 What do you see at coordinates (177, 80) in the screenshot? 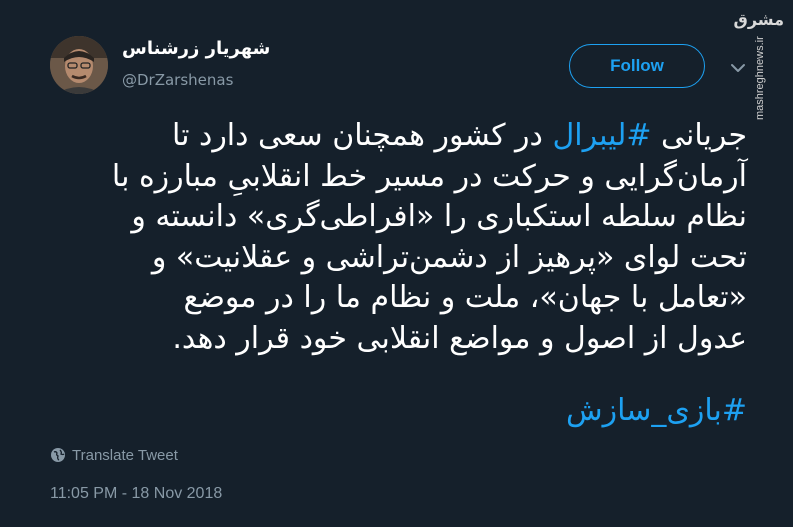
I see `author-handle: @DrZarshenas` at bounding box center [177, 80].